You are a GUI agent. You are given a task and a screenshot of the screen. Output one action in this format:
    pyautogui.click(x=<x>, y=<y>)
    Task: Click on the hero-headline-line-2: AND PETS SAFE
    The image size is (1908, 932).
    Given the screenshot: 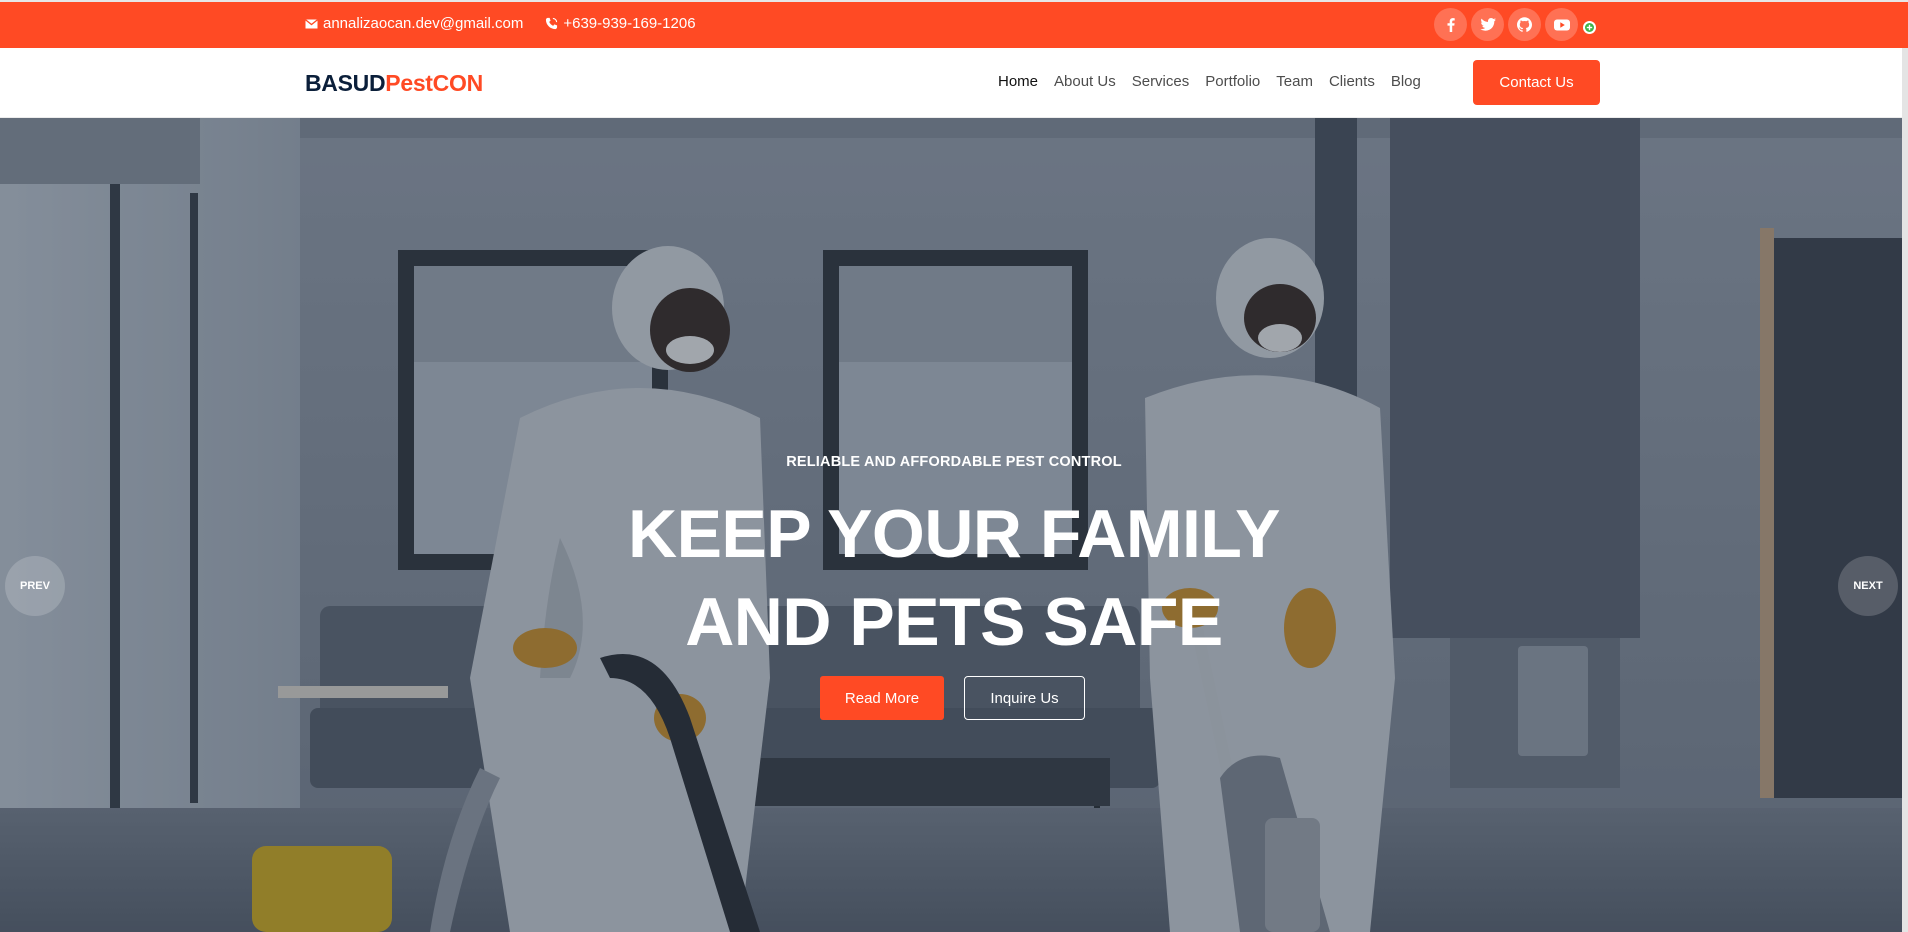 What is the action you would take?
    pyautogui.click(x=954, y=622)
    